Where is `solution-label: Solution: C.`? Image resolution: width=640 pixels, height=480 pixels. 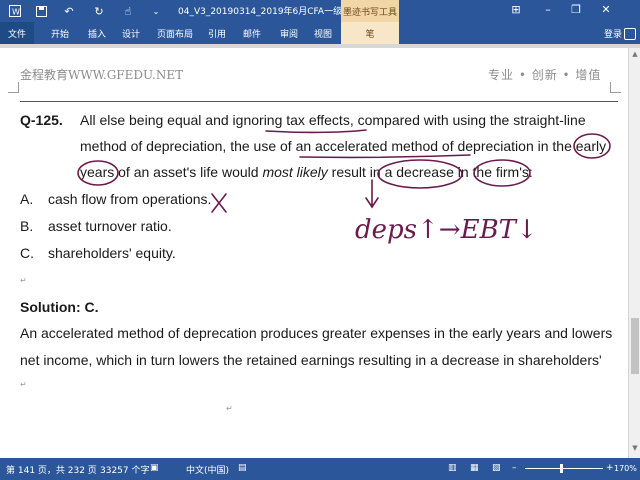
solution-label: Solution: C. is located at coordinates (59, 307).